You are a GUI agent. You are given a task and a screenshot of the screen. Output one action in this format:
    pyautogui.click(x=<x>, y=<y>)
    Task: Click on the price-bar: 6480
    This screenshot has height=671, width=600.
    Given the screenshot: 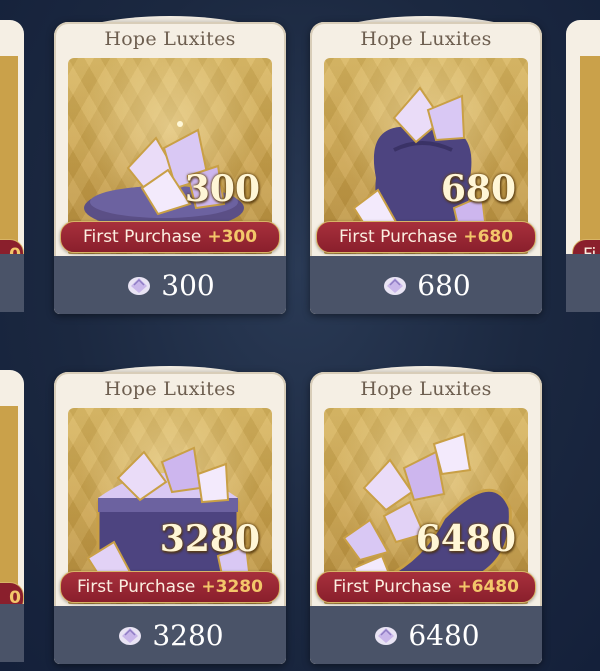 What is the action you would take?
    pyautogui.click(x=426, y=635)
    